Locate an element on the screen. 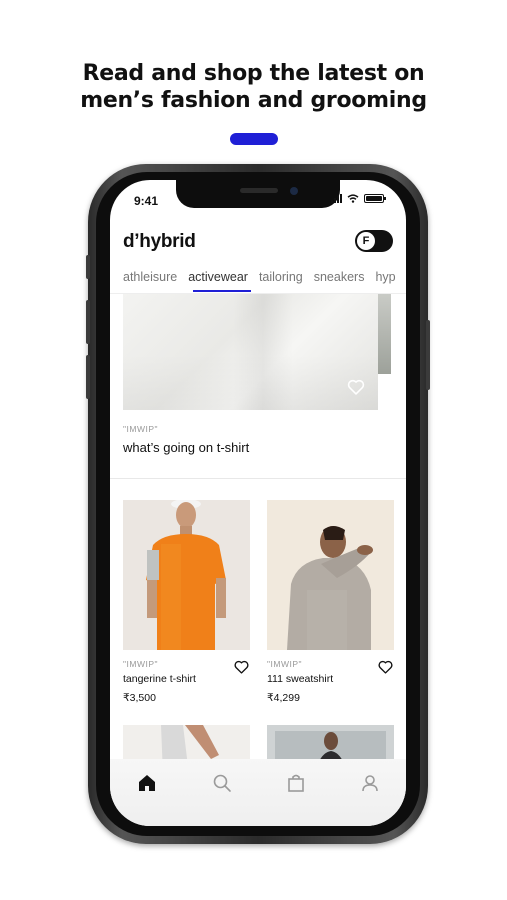  gender-toggle: F is located at coordinates (374, 241).